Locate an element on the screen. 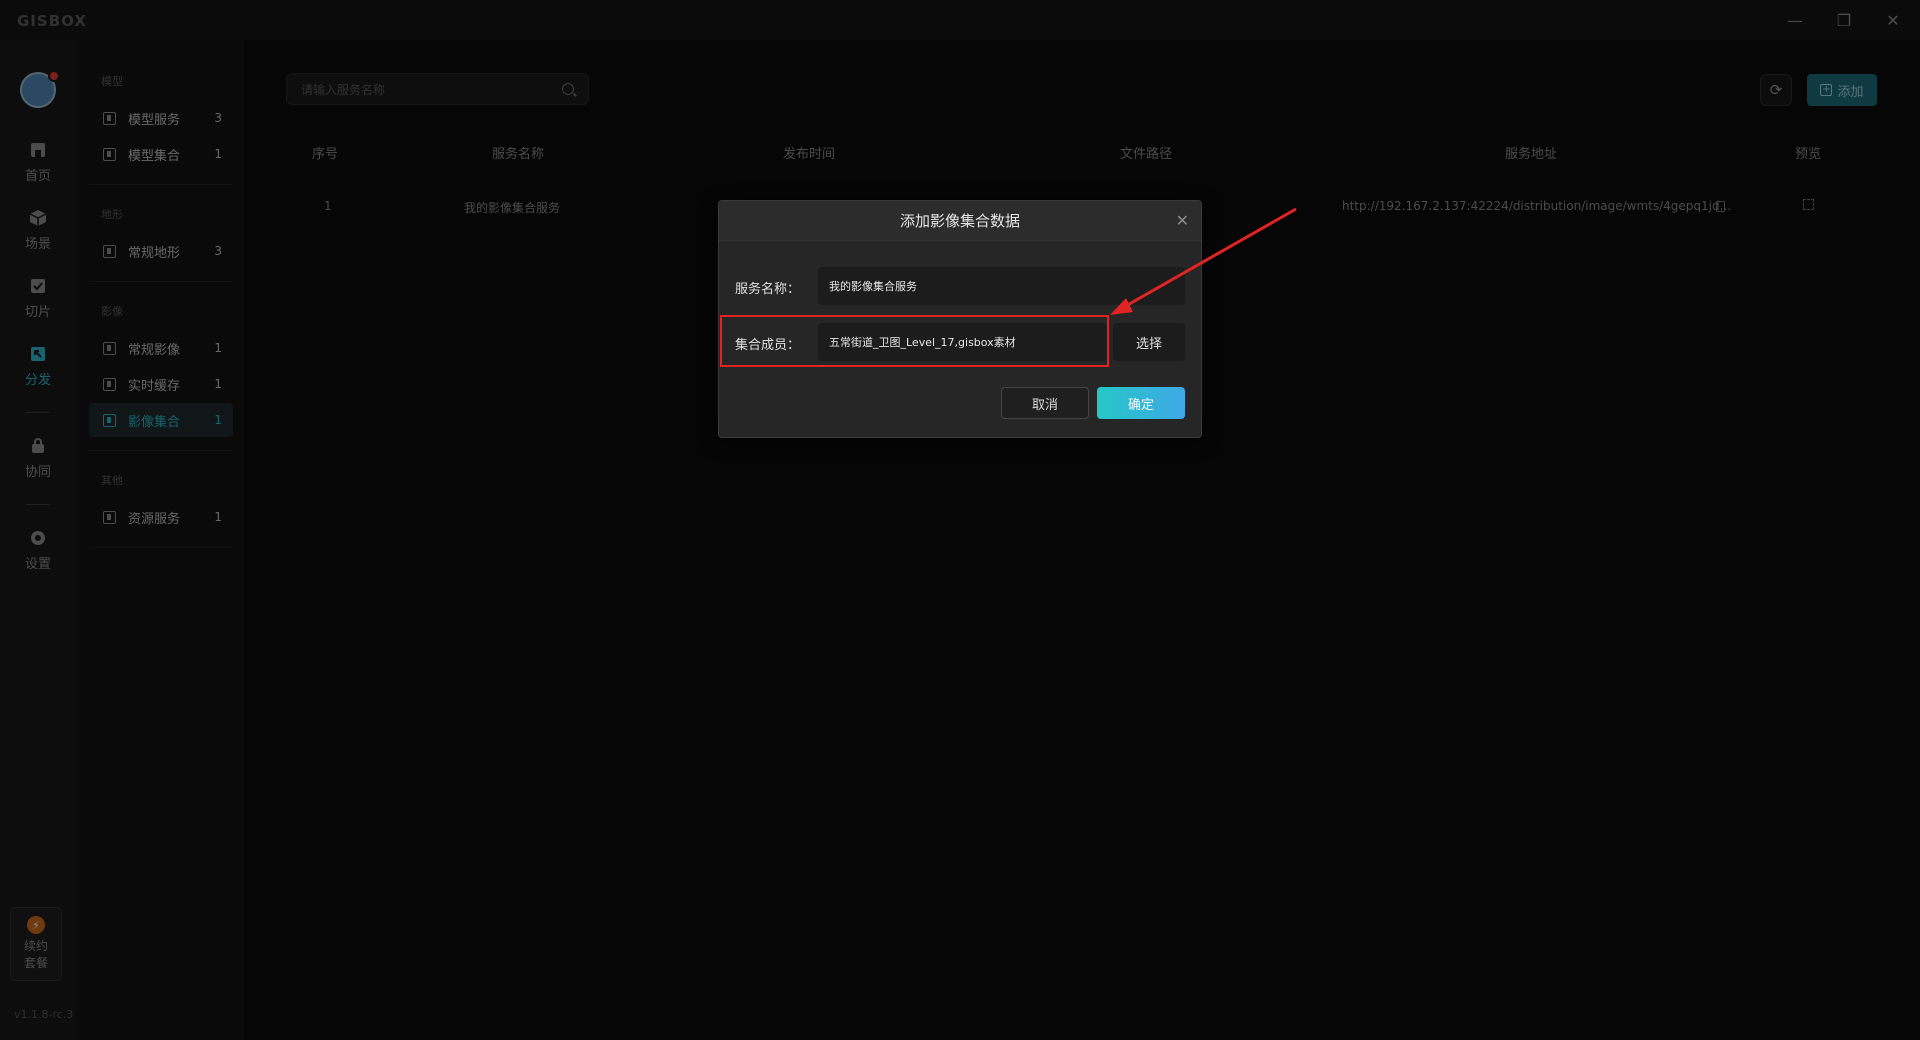 The image size is (1920, 1040). dialog-title: 添加影像集合数据 is located at coordinates (959, 221).